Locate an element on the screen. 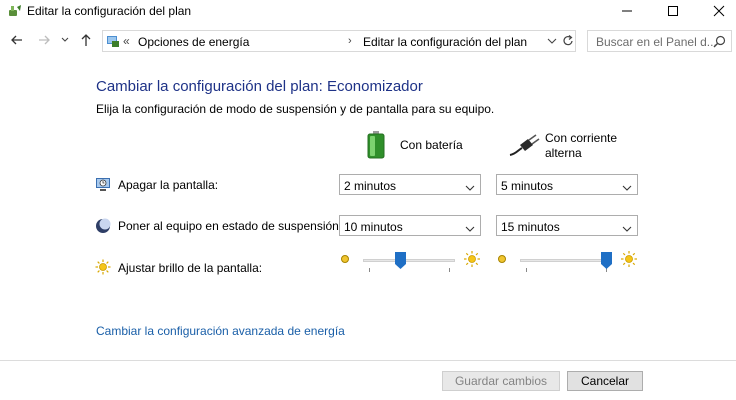  refresh-icon is located at coordinates (568, 40).